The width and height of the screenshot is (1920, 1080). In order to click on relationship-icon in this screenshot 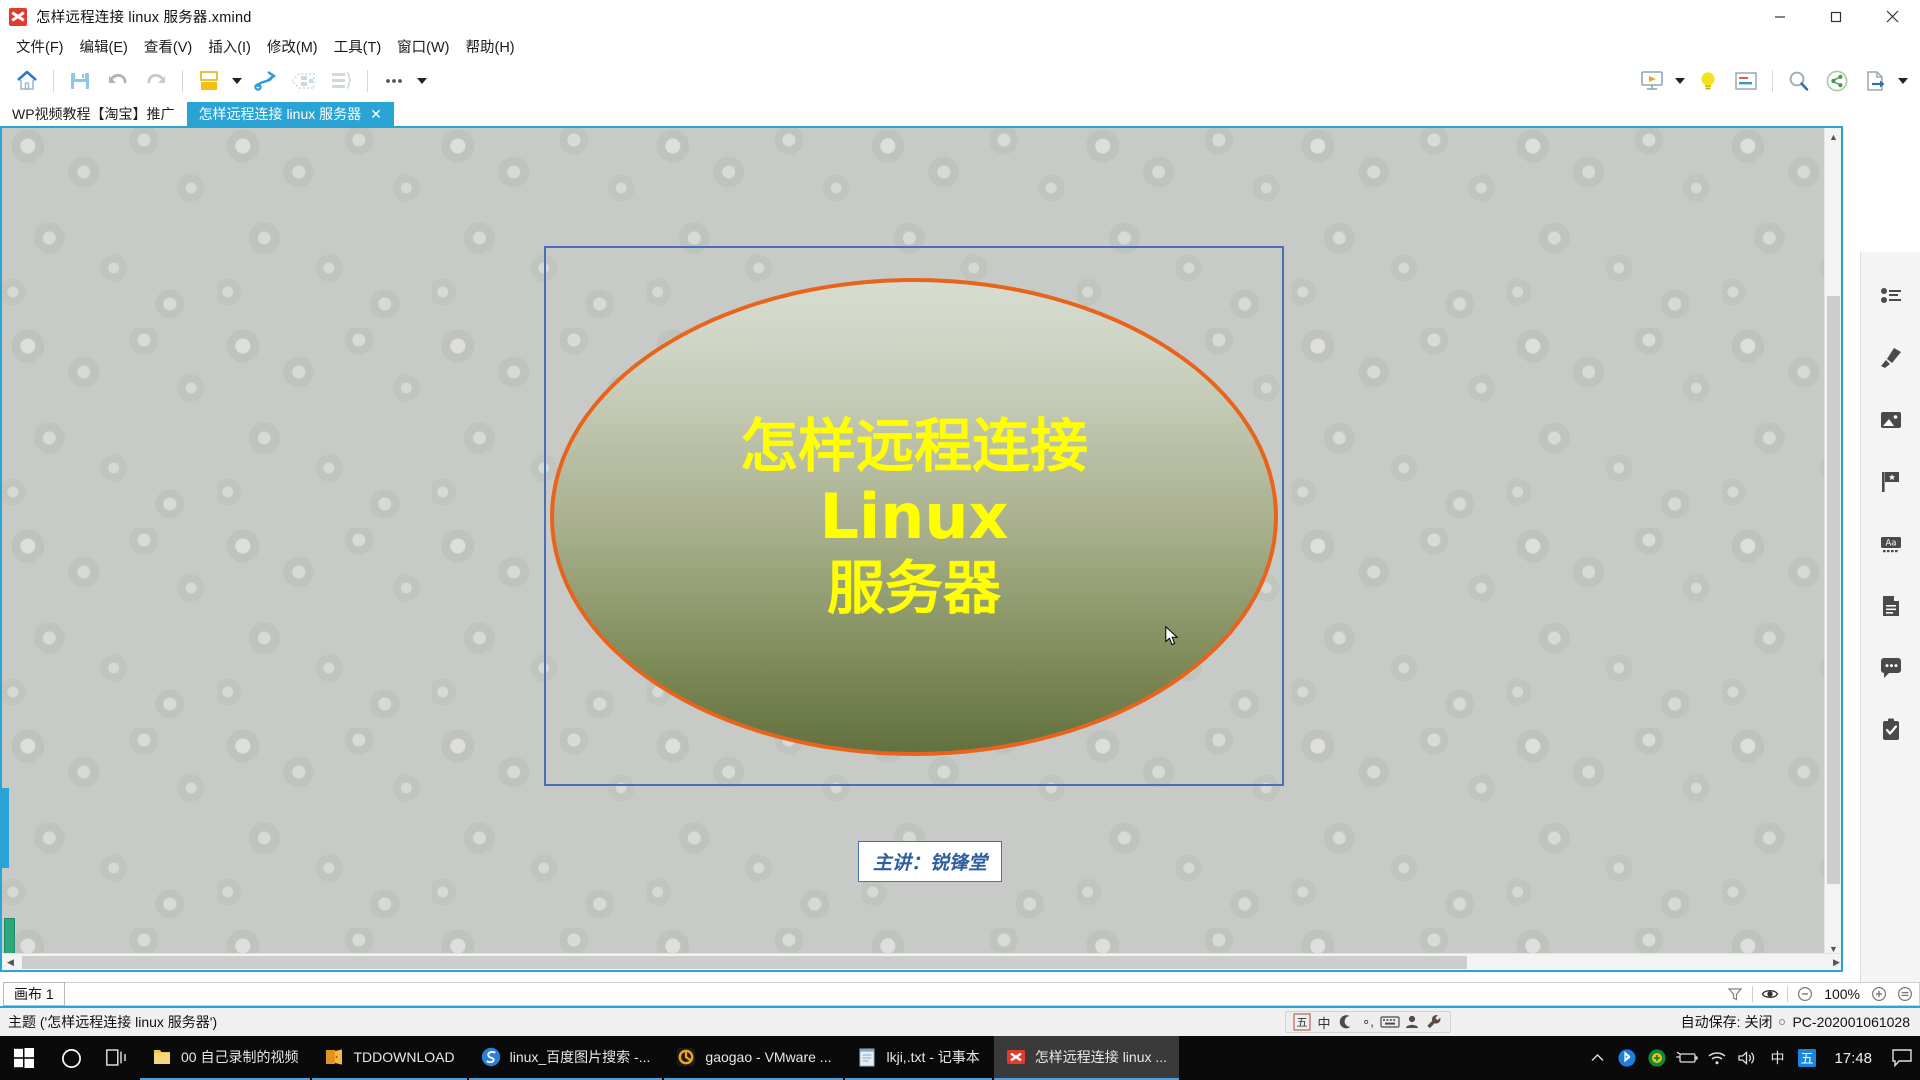, I will do `click(265, 81)`.